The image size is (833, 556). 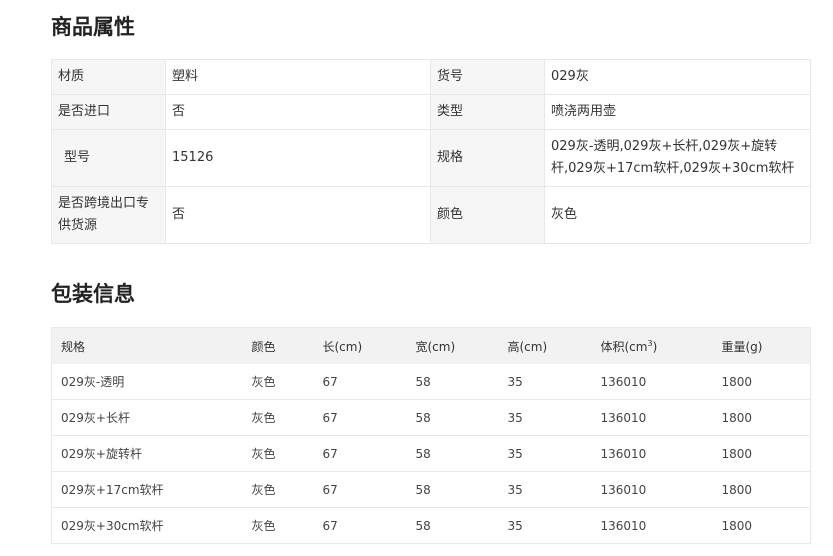 I want to click on table-row: 029灰-透明 灰色 67 58 35 136010 1800, so click(x=431, y=382).